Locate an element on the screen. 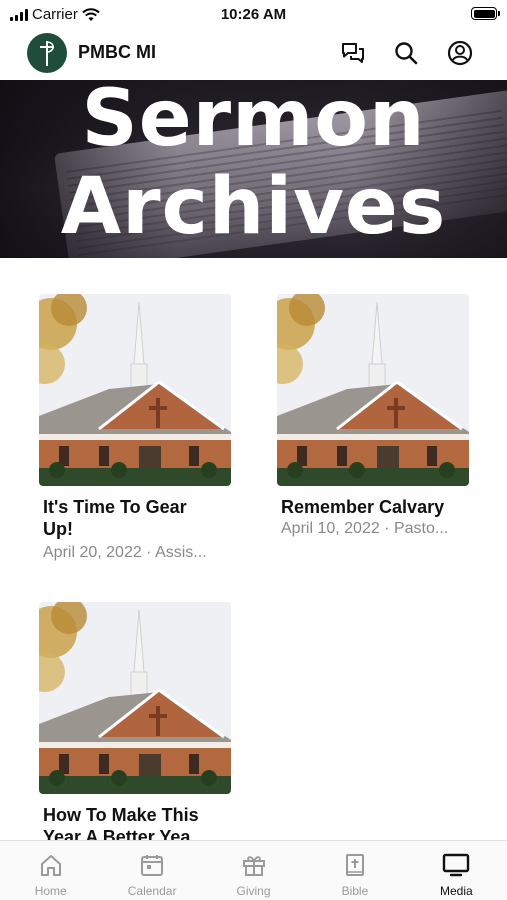  account-icon is located at coordinates (460, 53).